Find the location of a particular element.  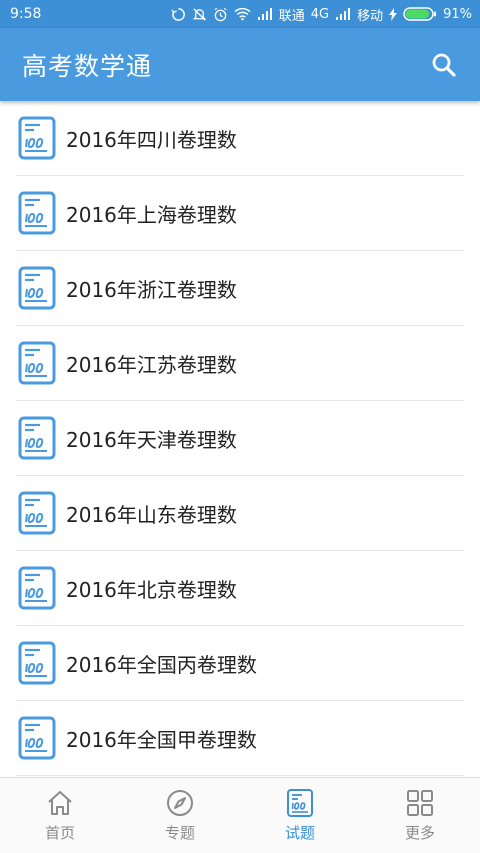

nav-label: 试题 is located at coordinates (299, 833).